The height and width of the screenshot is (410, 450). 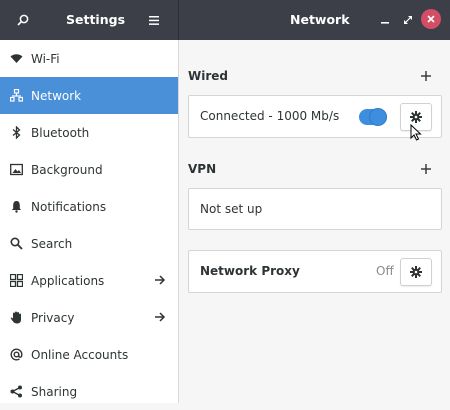 What do you see at coordinates (208, 76) in the screenshot?
I see `wired-section-title: Wired` at bounding box center [208, 76].